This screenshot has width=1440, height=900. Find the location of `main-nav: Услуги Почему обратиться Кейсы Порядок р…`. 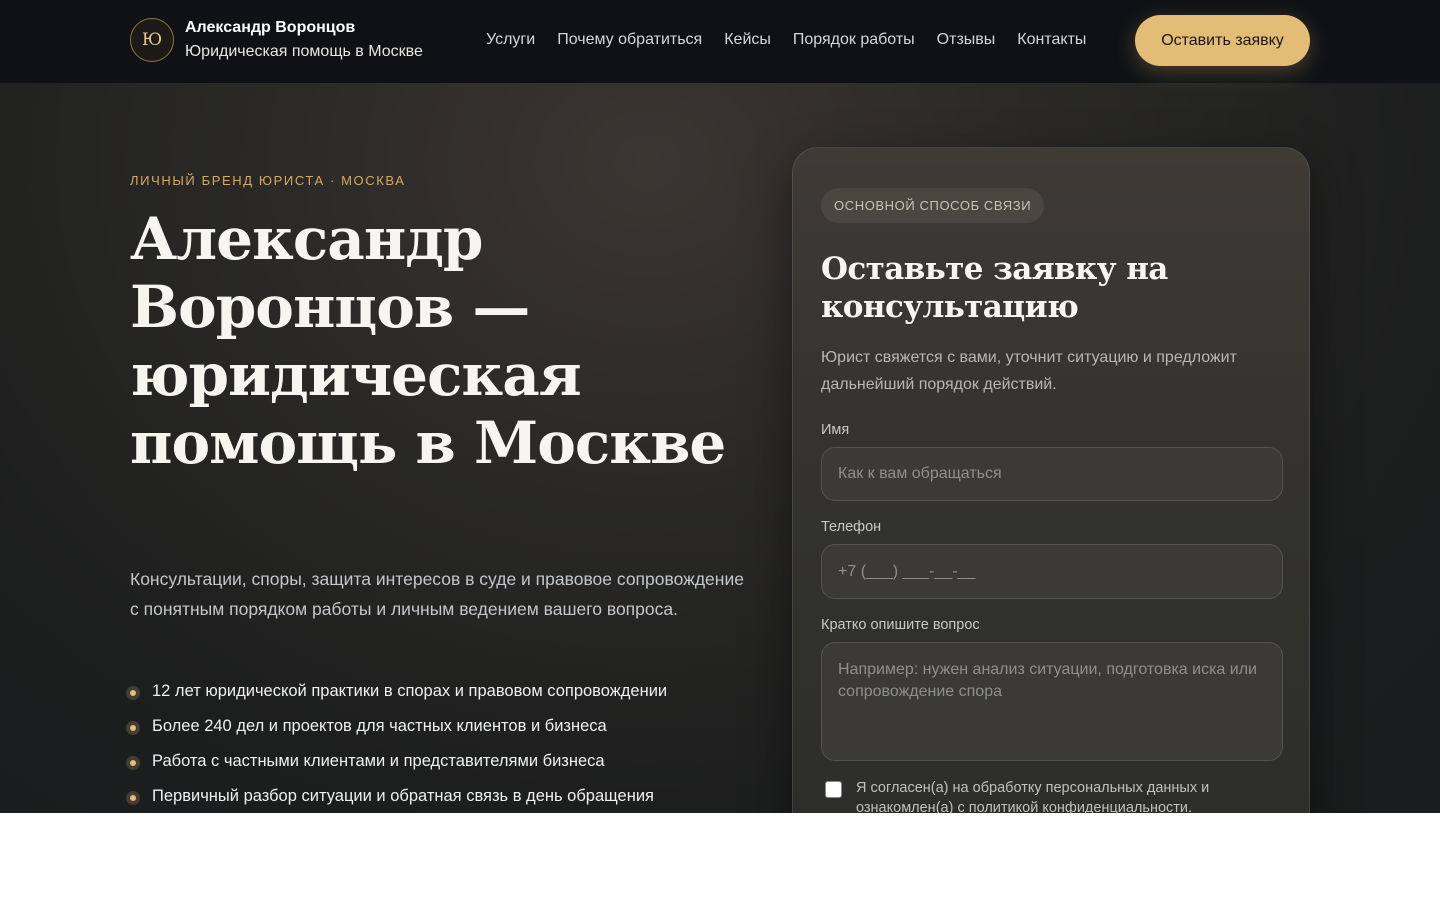

main-nav: Услуги Почему обратиться Кейсы Порядок р… is located at coordinates (786, 40).